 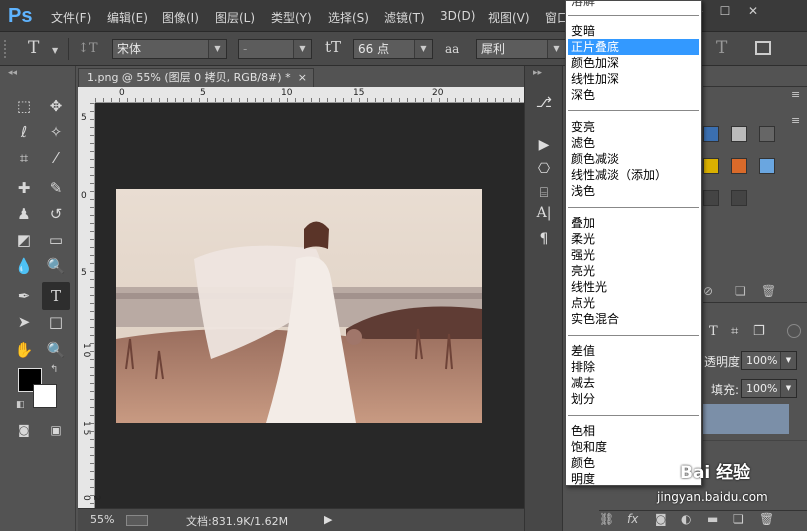 What do you see at coordinates (309, 95) in the screenshot?
I see `horizontal-ruler: 0 5 10 15 20` at bounding box center [309, 95].